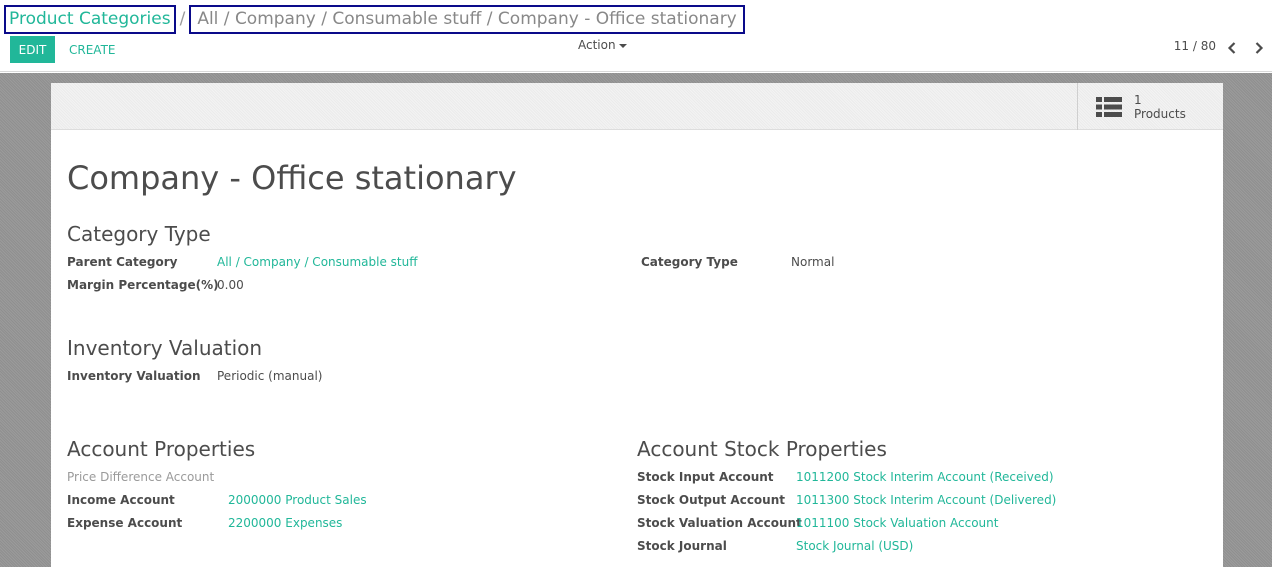 The width and height of the screenshot is (1272, 567). Describe the element at coordinates (270, 376) in the screenshot. I see `inventory-valuation-value: Periodic (manual)` at that location.